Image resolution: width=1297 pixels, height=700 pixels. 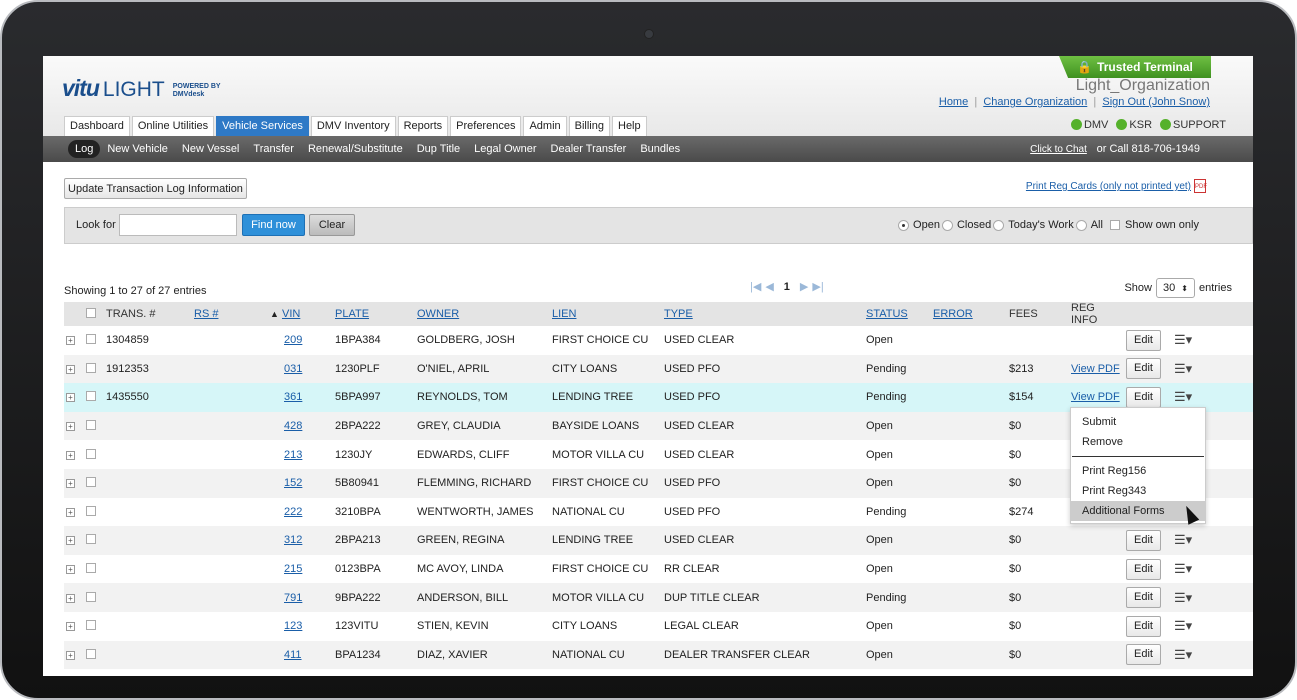 I want to click on vin-link: 361, so click(x=293, y=397).